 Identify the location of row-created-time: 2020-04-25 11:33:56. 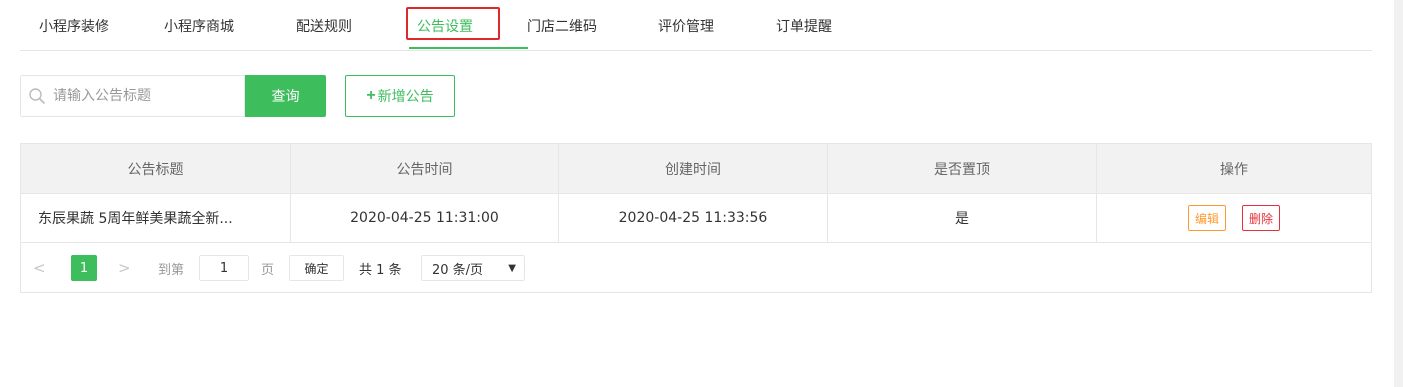
(693, 218).